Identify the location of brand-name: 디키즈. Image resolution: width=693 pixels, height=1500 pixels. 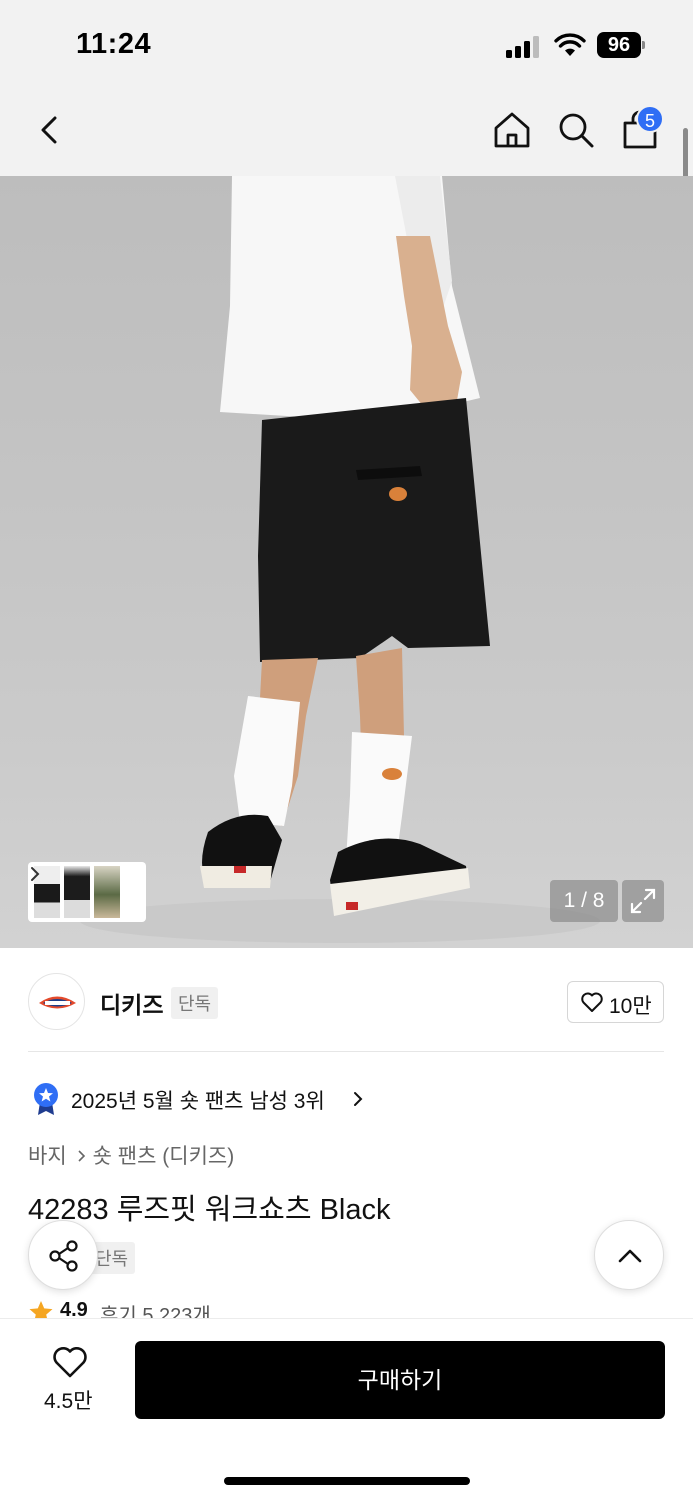
(131, 1003).